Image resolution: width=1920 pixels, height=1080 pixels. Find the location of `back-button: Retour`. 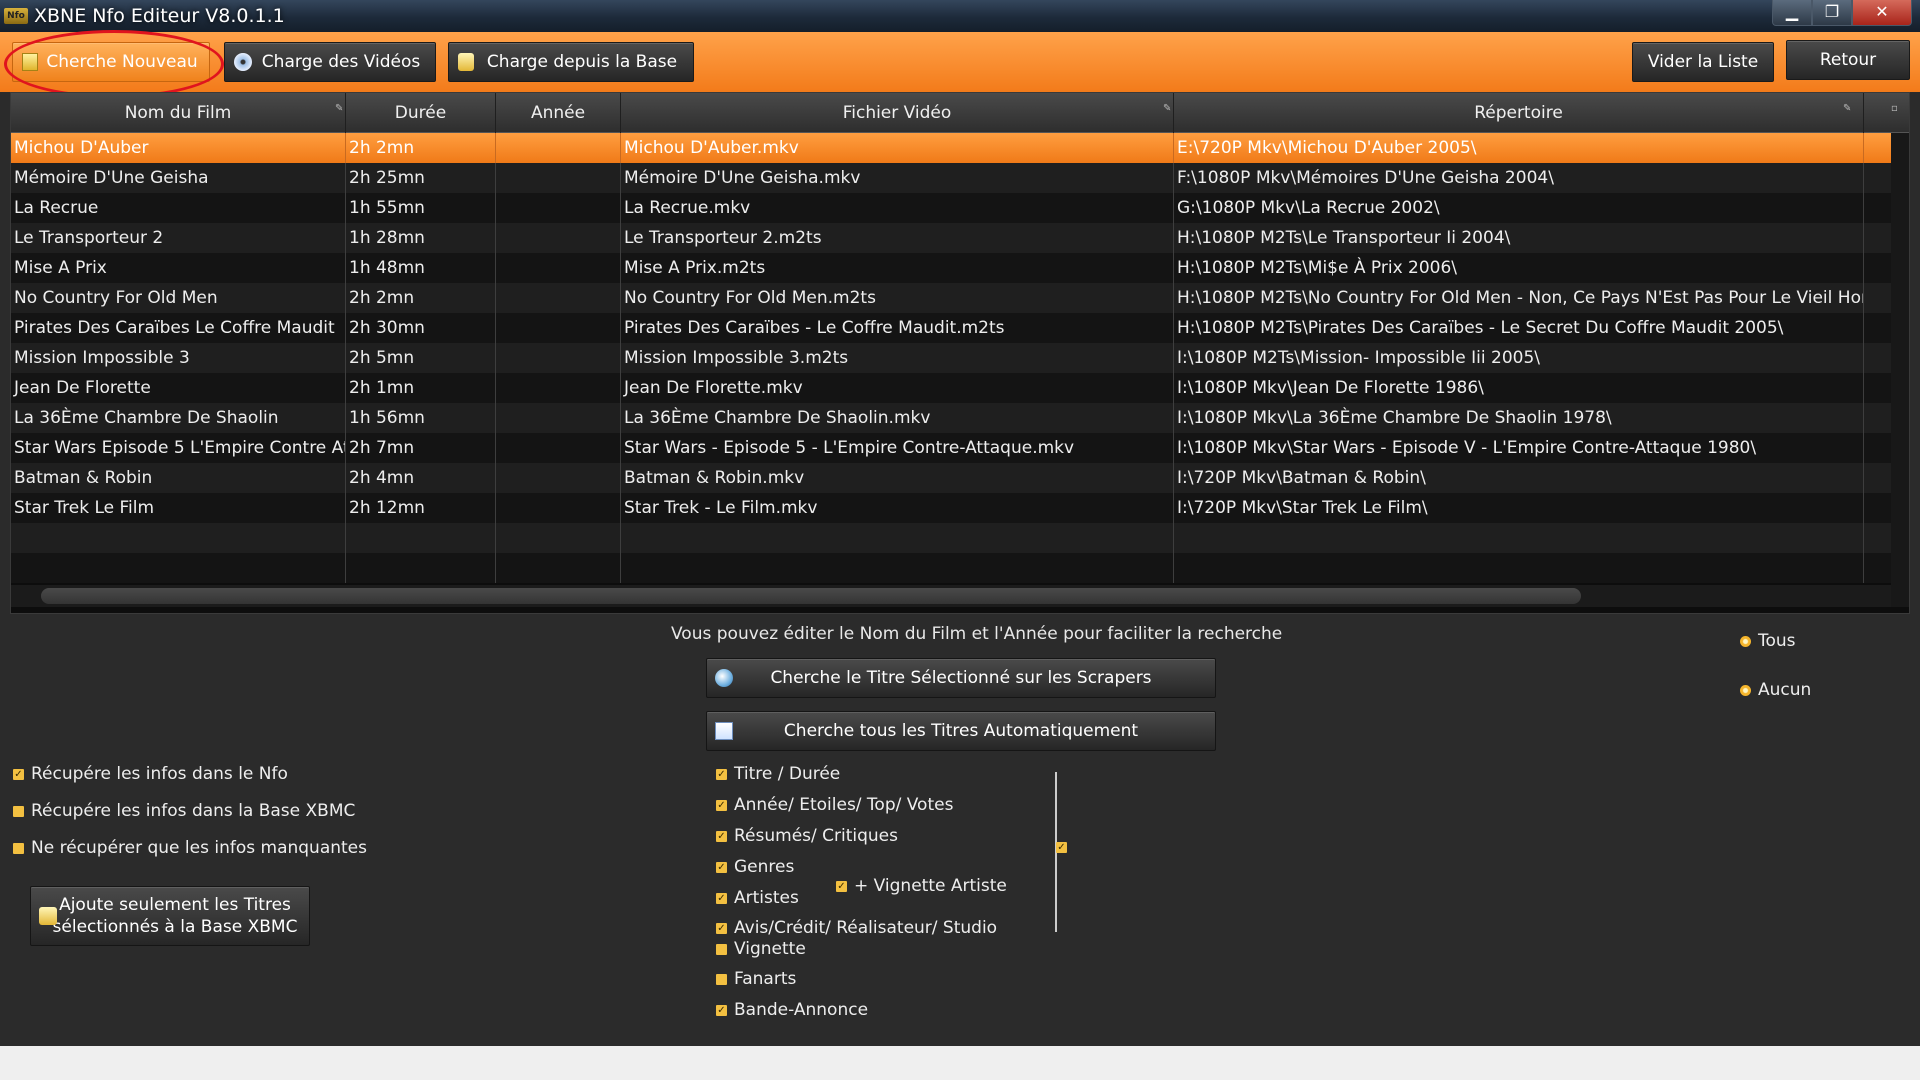

back-button: Retour is located at coordinates (1848, 60).